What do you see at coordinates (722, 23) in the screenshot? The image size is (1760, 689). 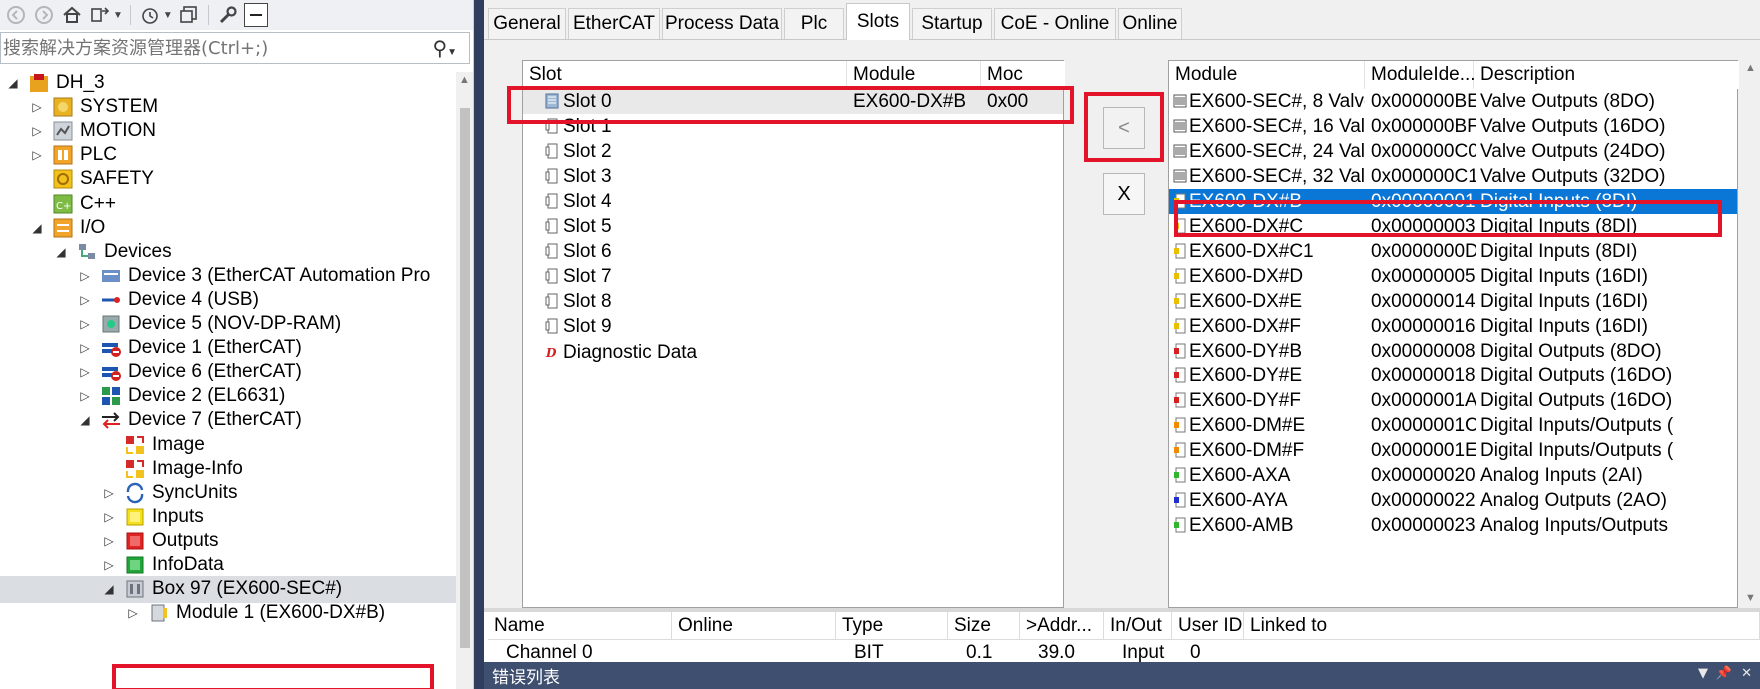 I see `tab-process-data: Process Data` at bounding box center [722, 23].